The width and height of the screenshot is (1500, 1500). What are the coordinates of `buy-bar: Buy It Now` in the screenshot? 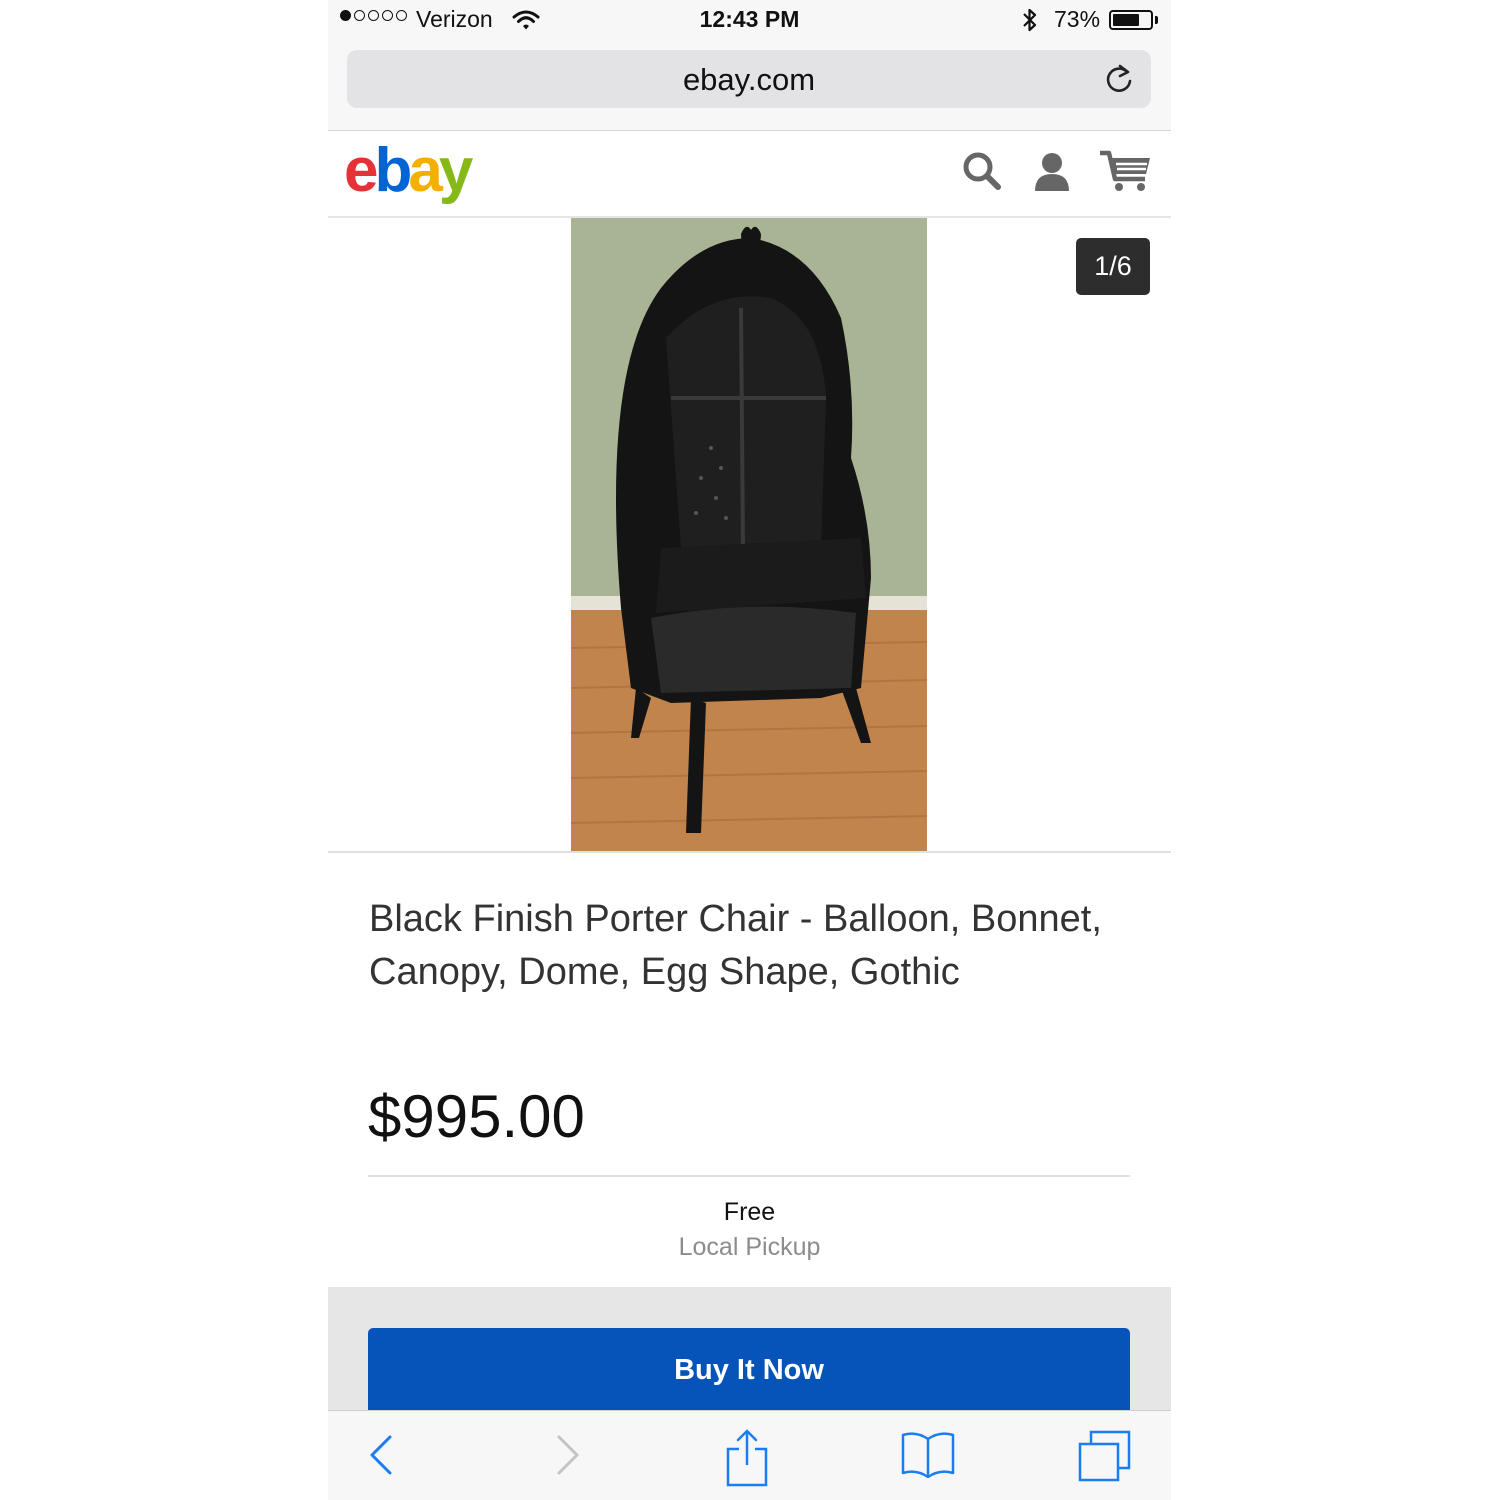 It's located at (749, 1350).